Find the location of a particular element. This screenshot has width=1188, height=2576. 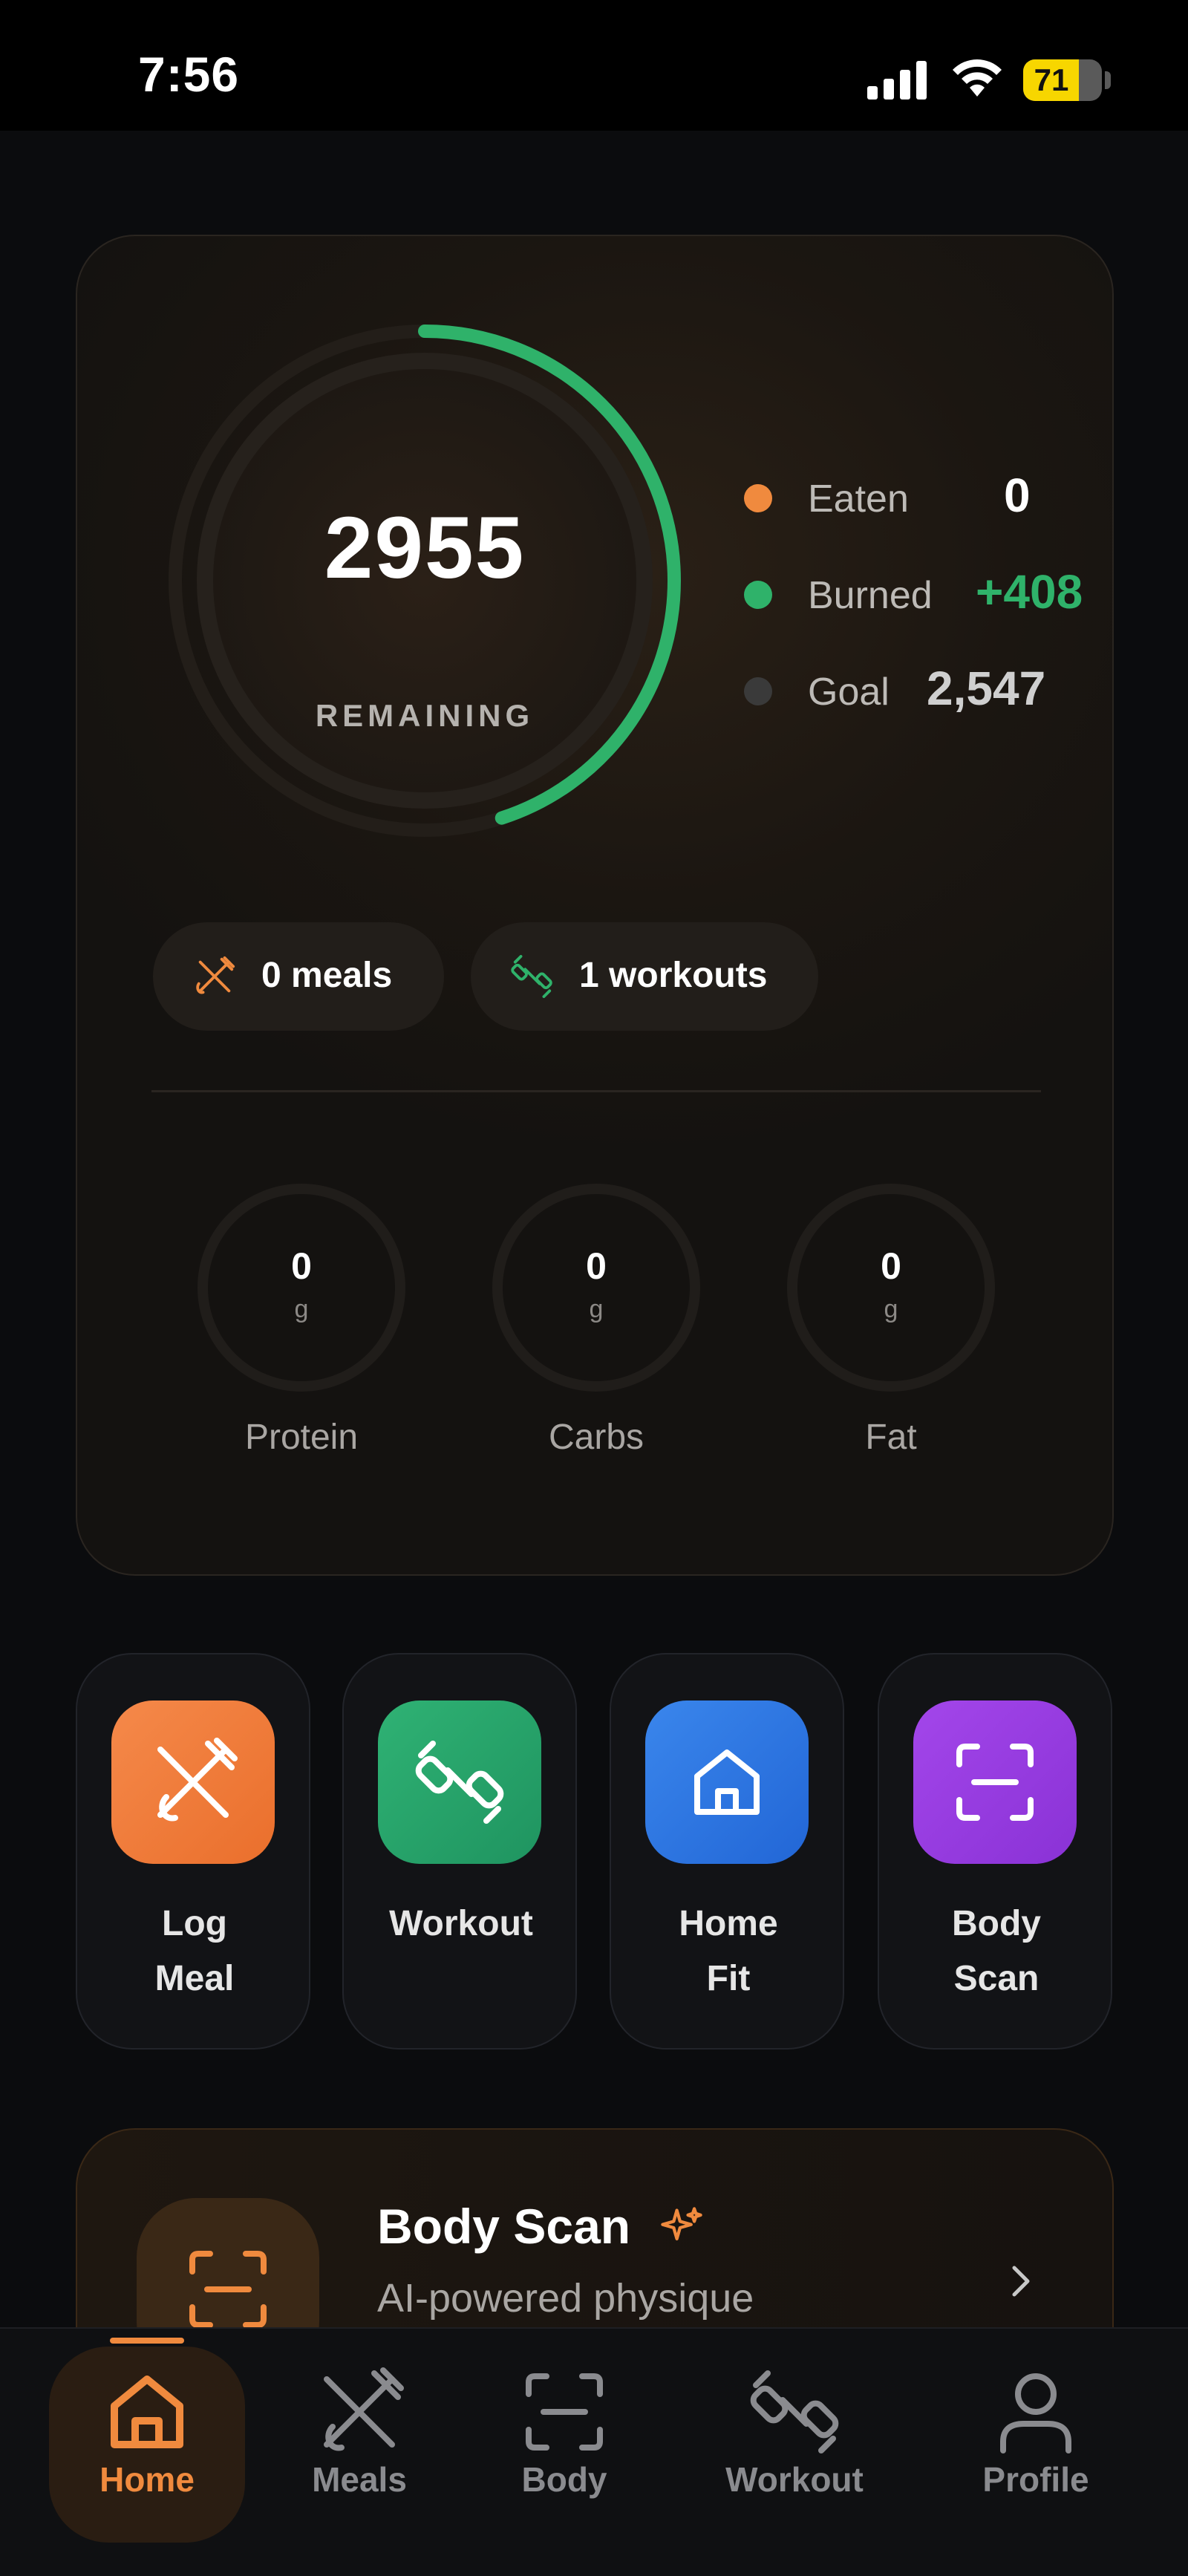

home-fit-tile is located at coordinates (727, 1782).